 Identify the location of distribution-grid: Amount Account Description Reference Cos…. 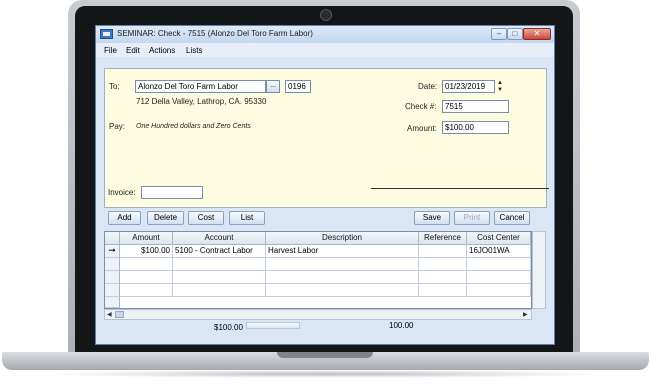
(318, 270).